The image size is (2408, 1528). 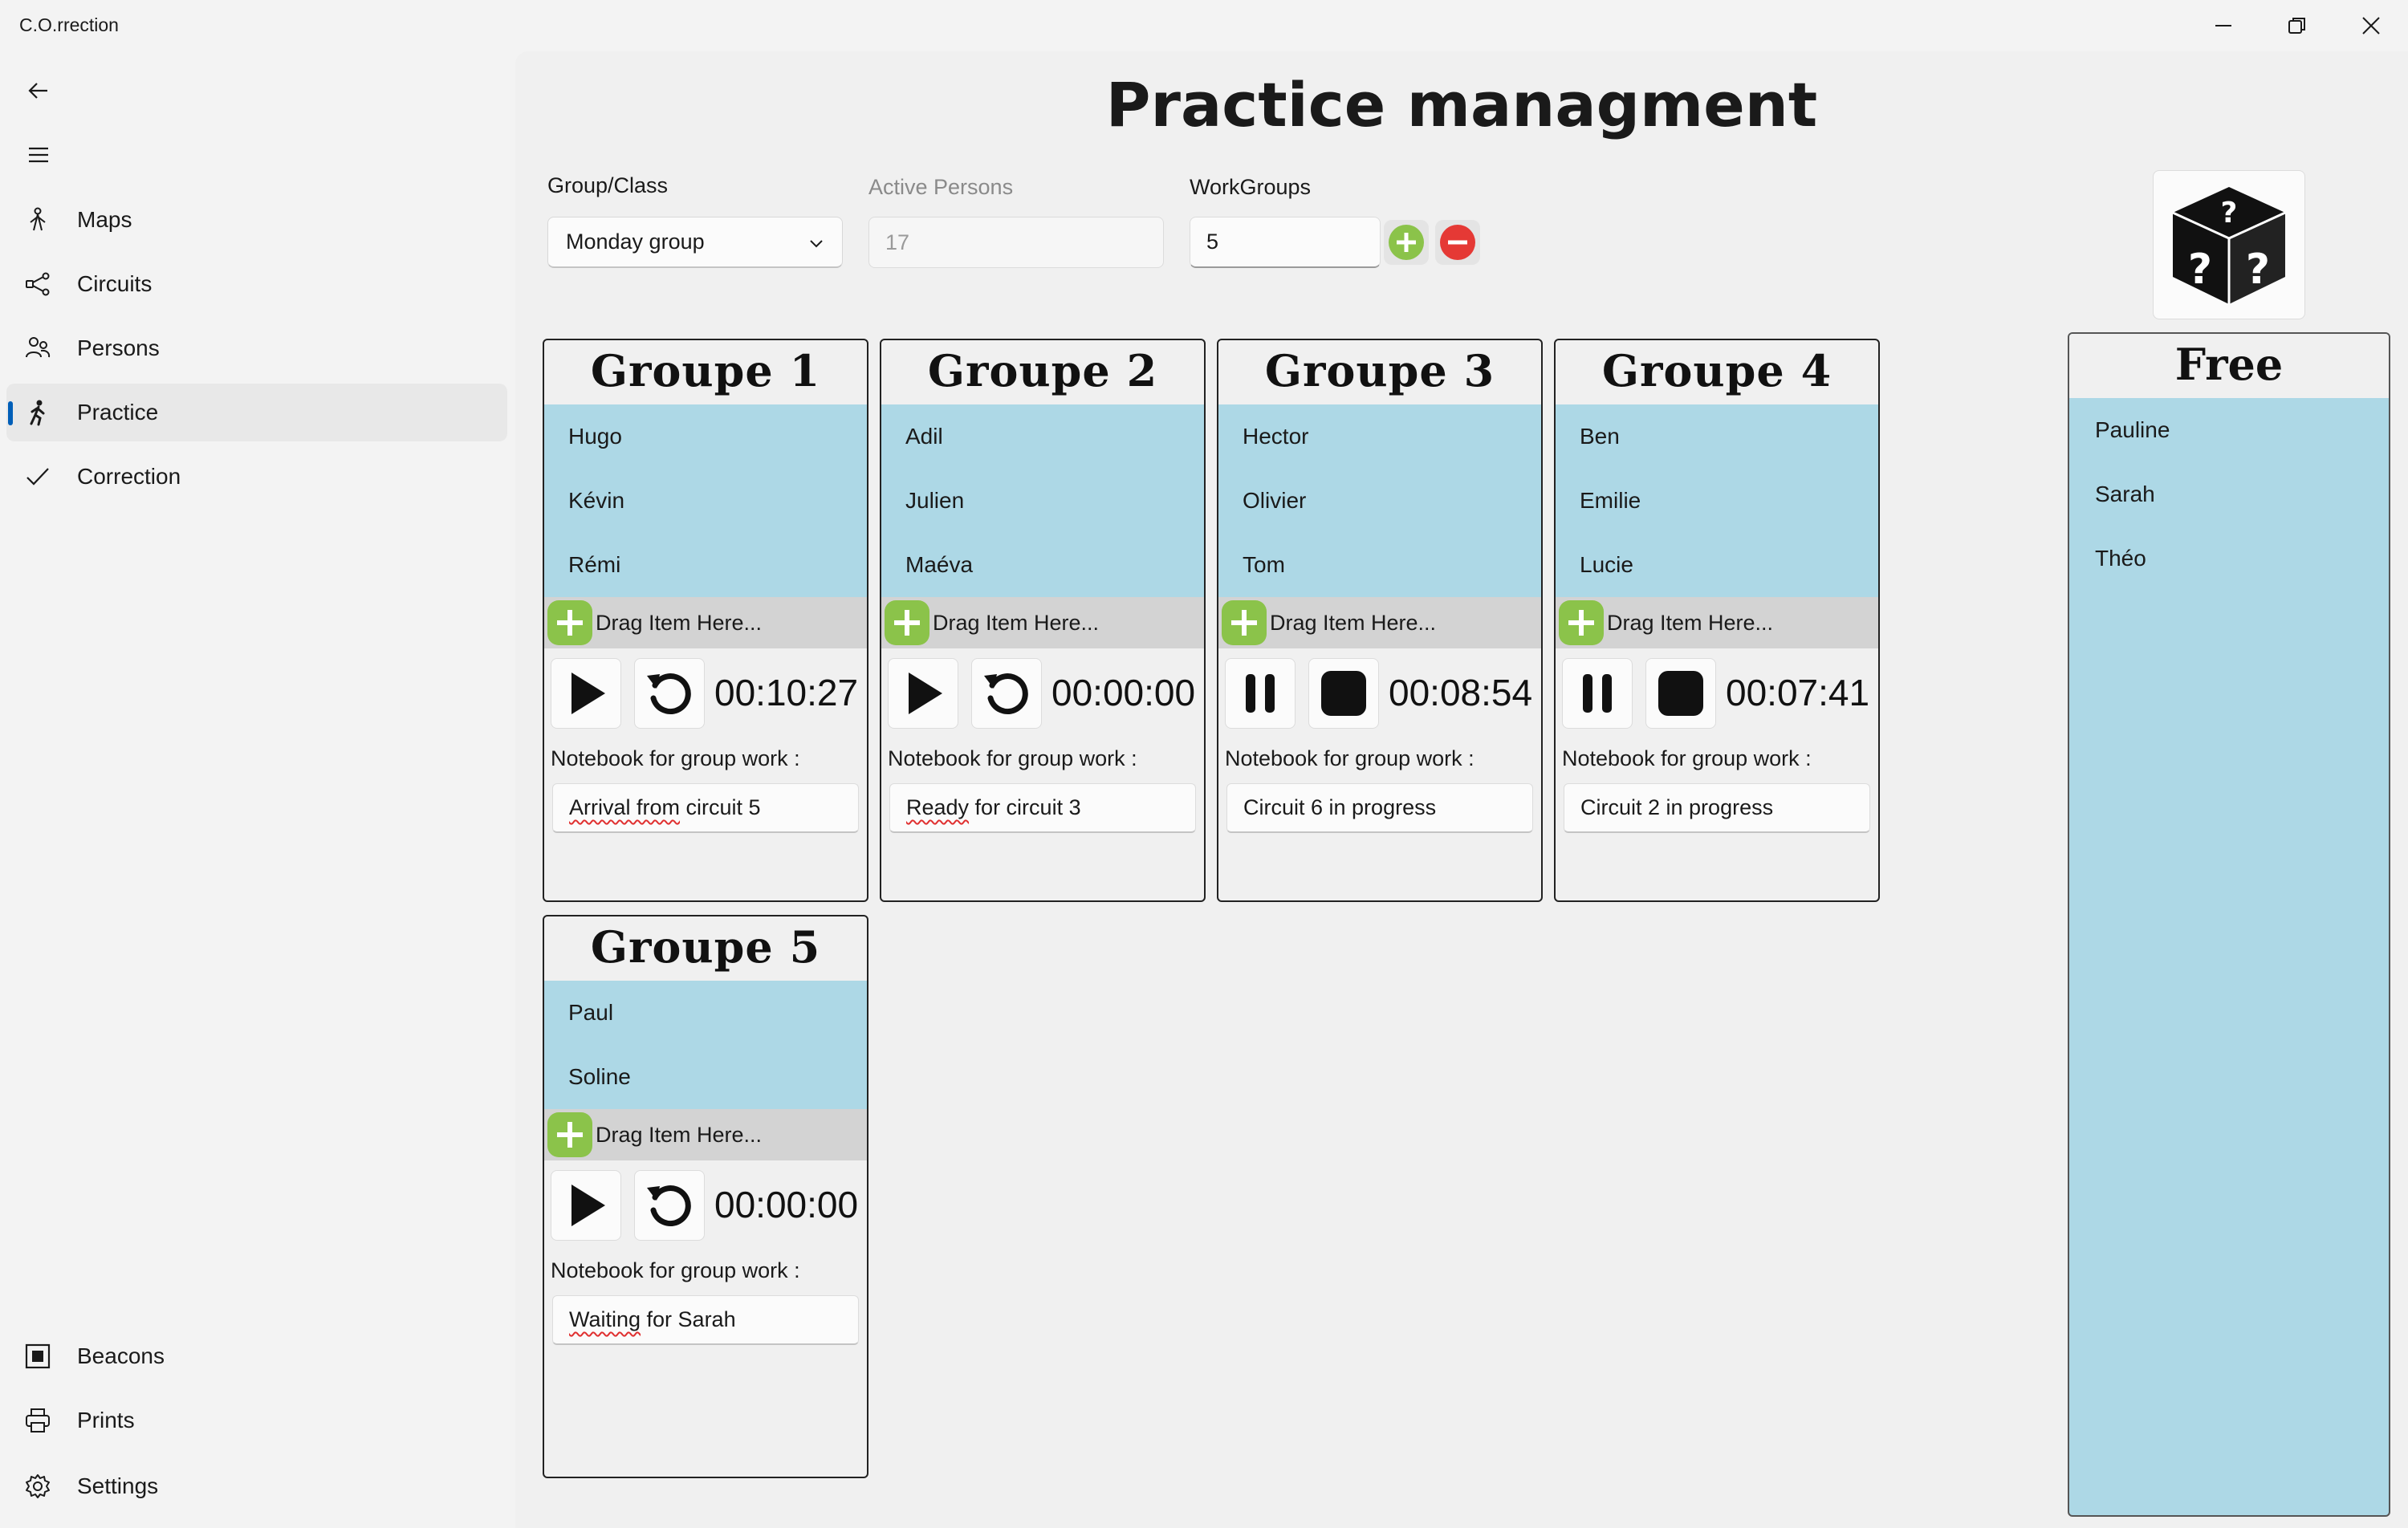 What do you see at coordinates (256, 348) in the screenshot?
I see `sidebar-item-persons: Persons` at bounding box center [256, 348].